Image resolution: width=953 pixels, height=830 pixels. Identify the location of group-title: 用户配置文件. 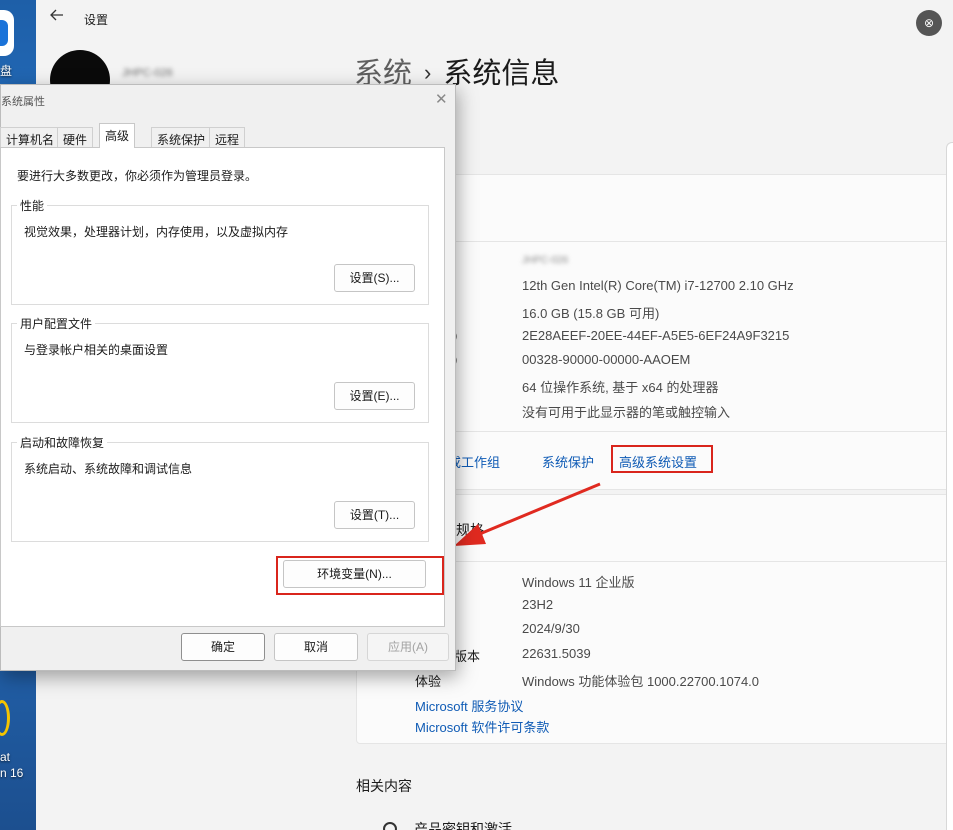
(56, 323).